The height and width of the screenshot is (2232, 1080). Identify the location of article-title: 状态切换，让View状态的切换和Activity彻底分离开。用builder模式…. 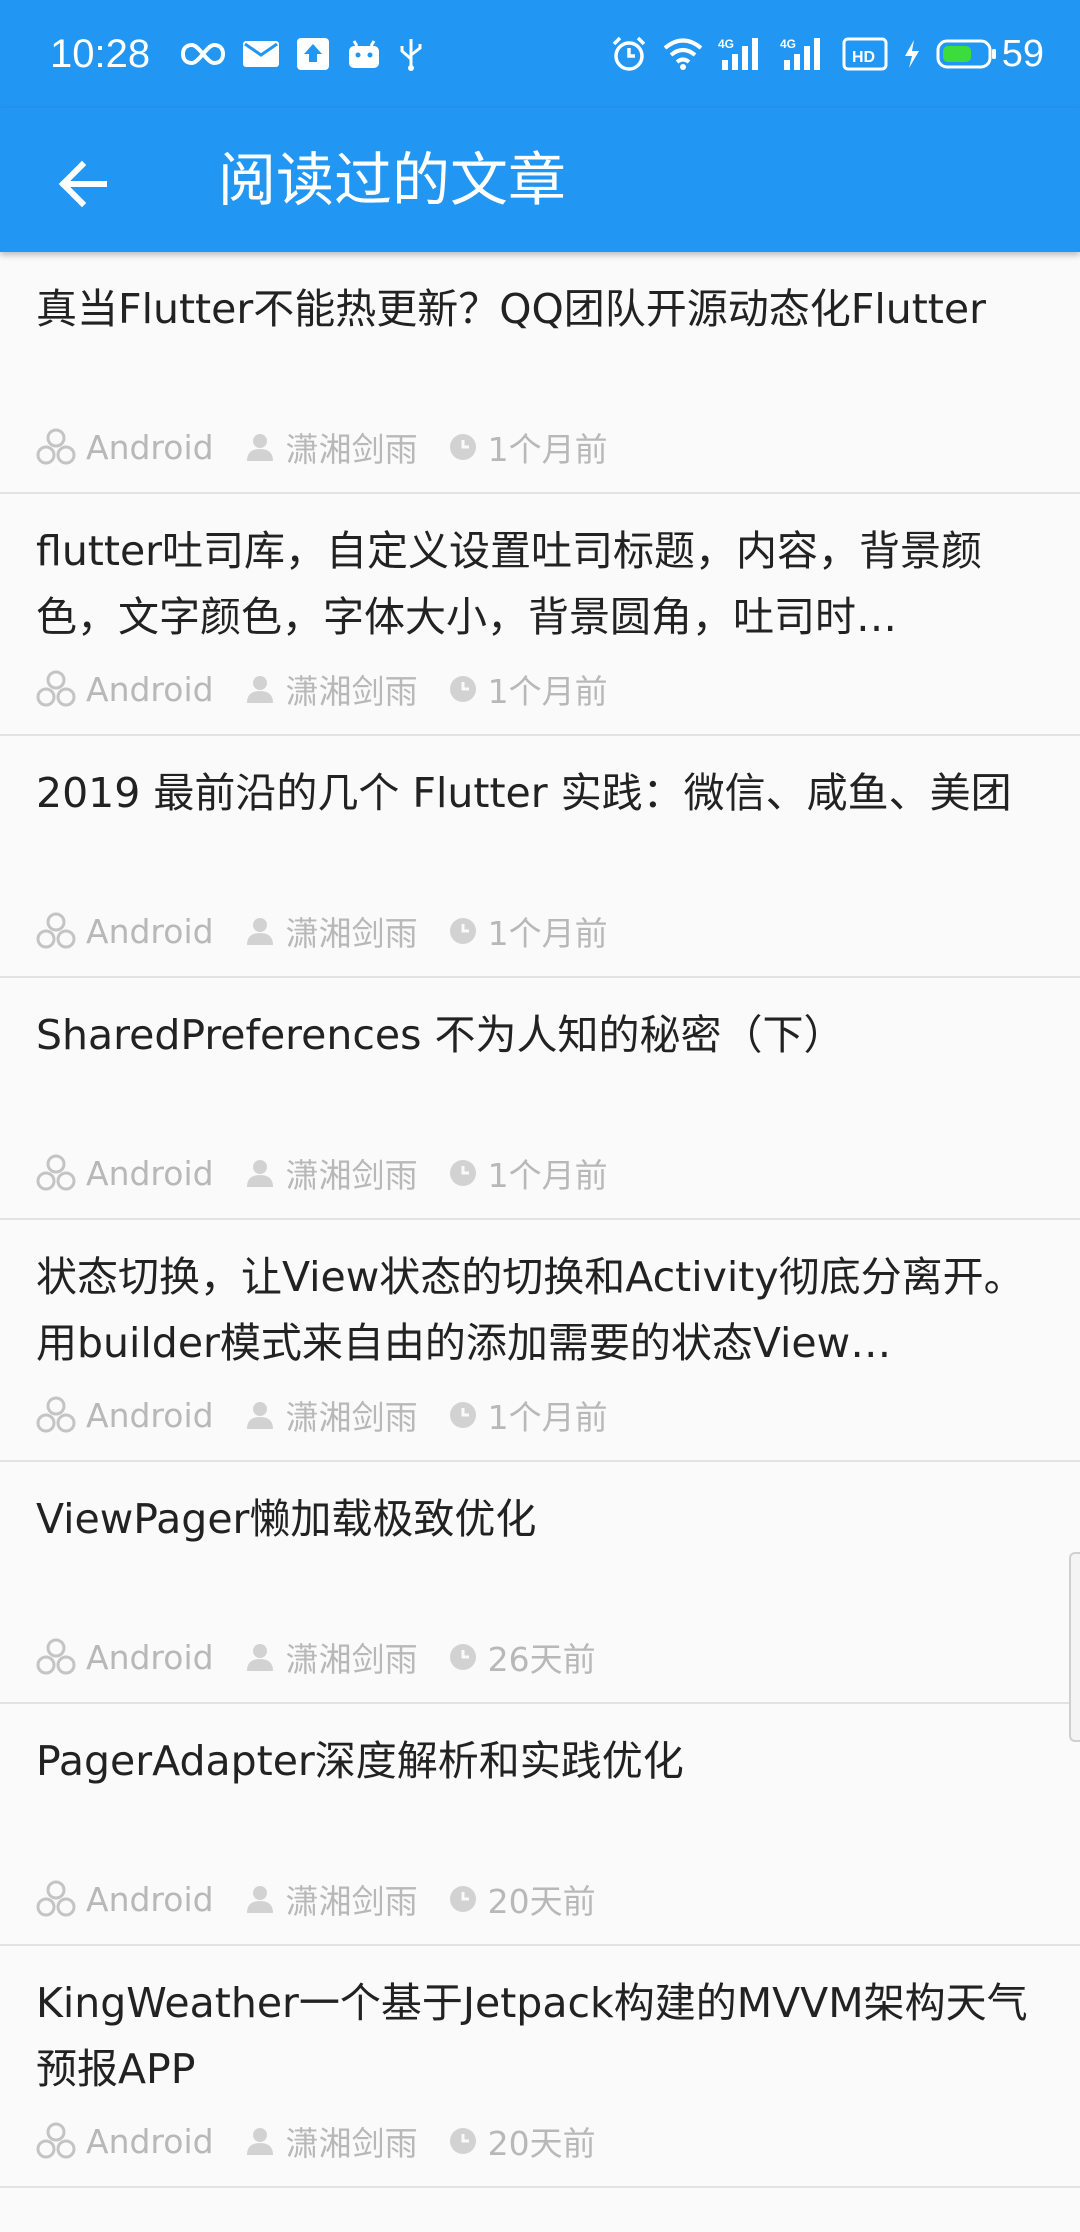
(530, 1310).